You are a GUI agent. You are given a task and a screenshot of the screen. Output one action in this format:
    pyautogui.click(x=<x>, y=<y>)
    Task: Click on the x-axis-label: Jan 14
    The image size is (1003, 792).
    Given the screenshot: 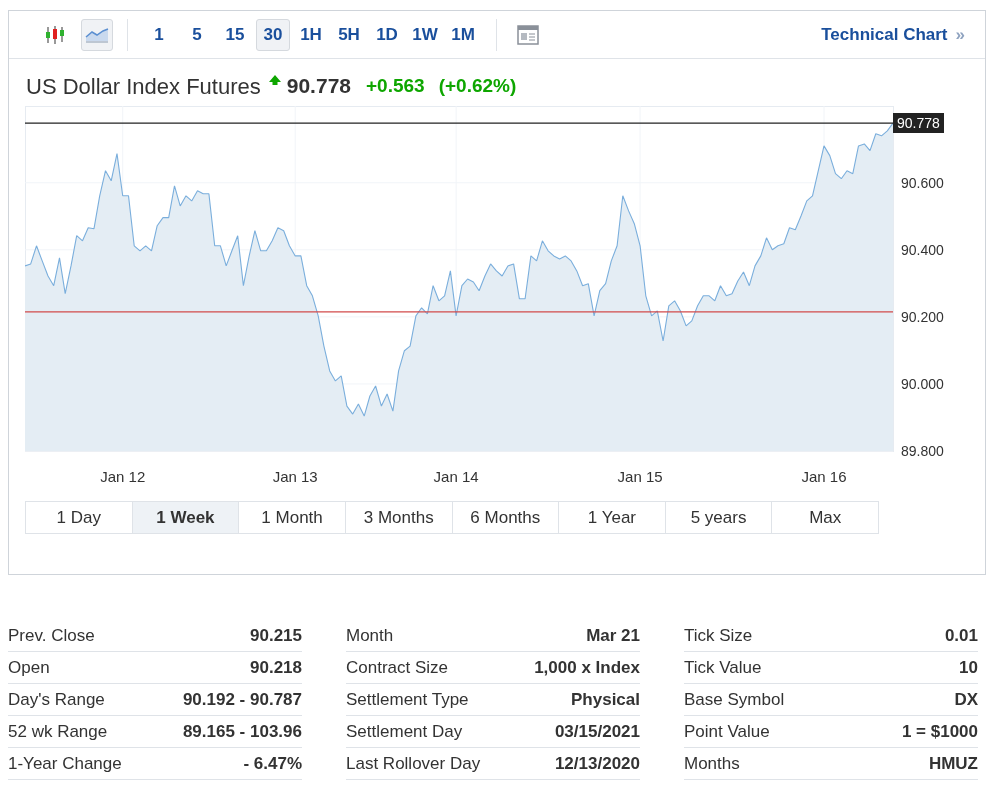 What is the action you would take?
    pyautogui.click(x=456, y=476)
    